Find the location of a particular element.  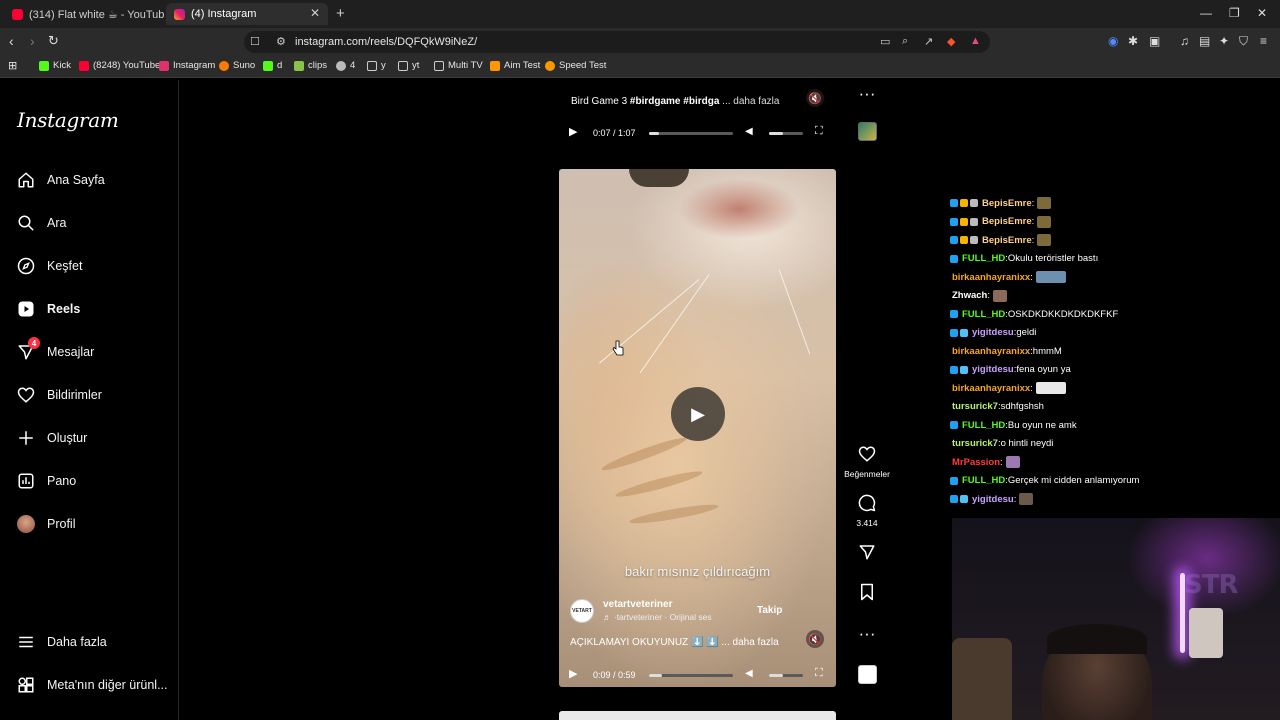

close-tab-icon: ✕ is located at coordinates (315, 13).